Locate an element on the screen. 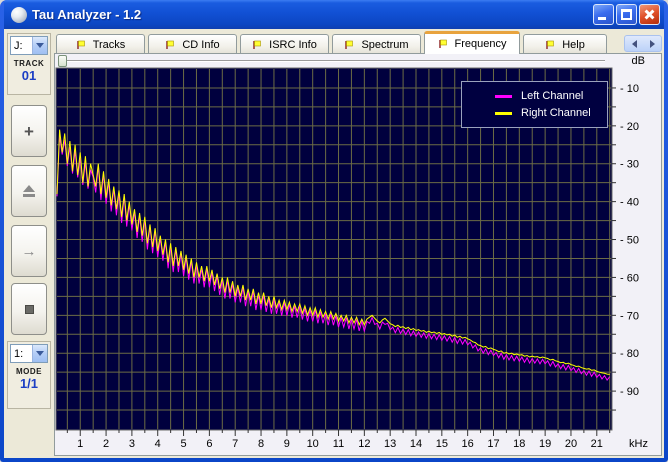 This screenshot has width=668, height=462. legend-item-right-channel: Right Channel is located at coordinates (551, 113).